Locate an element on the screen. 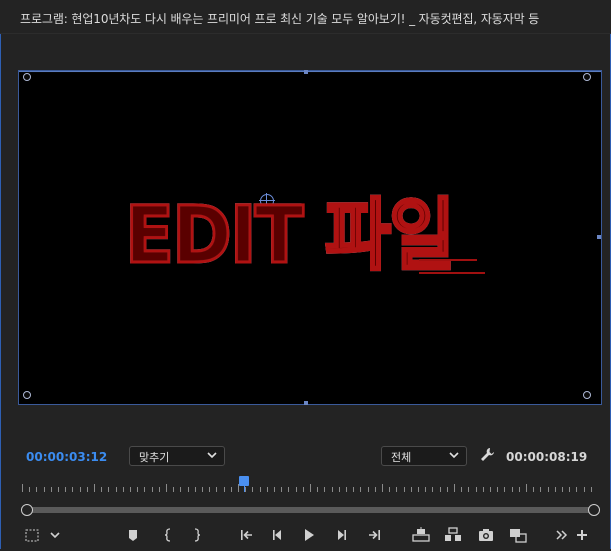  go-to-in-icon is located at coordinates (247, 535).